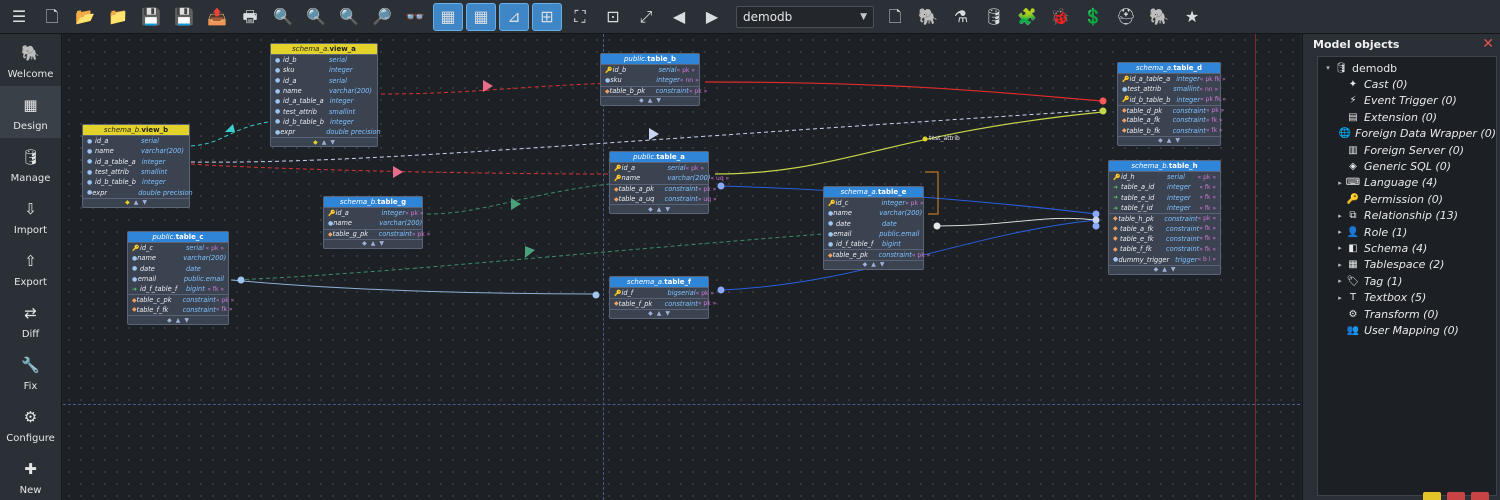  Describe the element at coordinates (30, 60) in the screenshot. I see `sidebar-item-welcome: 🐘 Welcome` at that location.